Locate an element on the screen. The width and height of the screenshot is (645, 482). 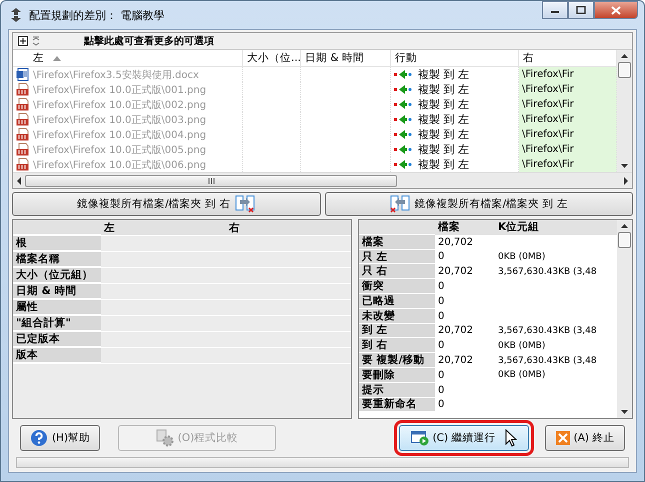
maximize-button is located at coordinates (581, 10).